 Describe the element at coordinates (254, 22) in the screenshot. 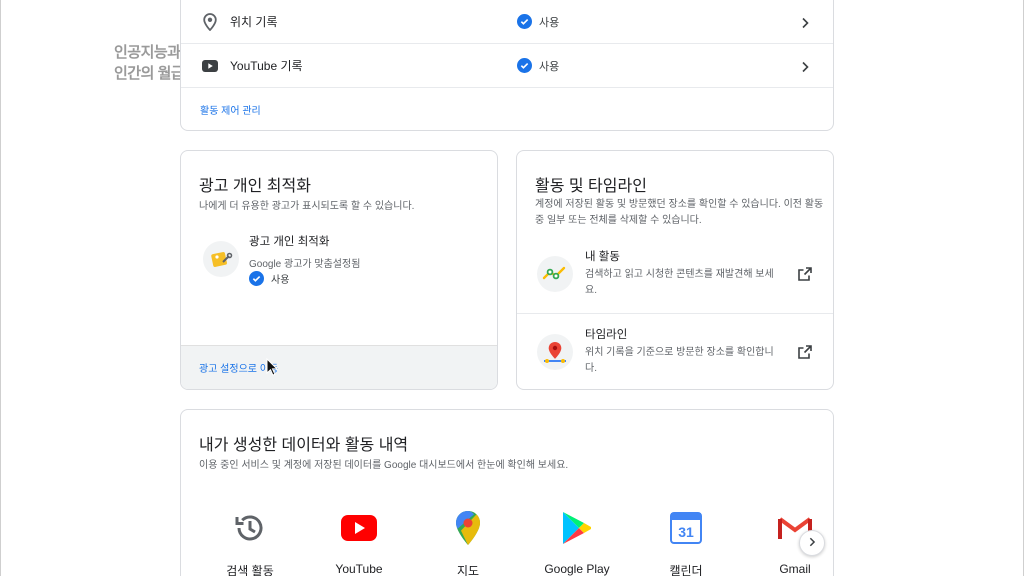

I see `history-row-label: 위치 기록` at that location.